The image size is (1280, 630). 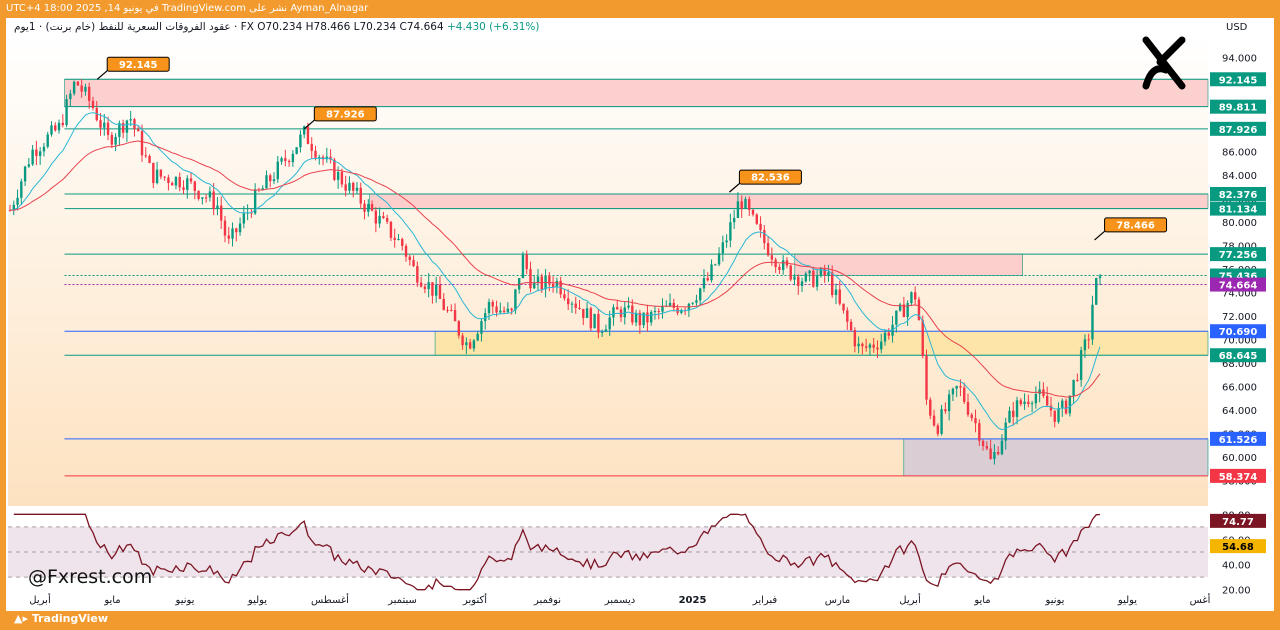 I want to click on x-tick-label: مارس, so click(x=837, y=600).